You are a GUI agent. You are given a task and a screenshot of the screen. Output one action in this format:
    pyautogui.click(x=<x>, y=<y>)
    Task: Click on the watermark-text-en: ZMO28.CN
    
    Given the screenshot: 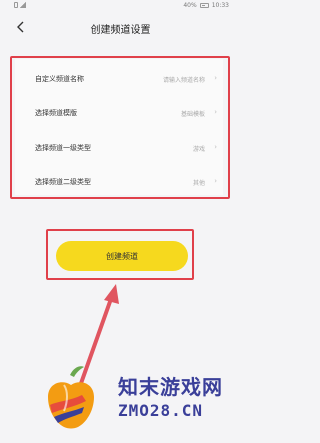 What is the action you would take?
    pyautogui.click(x=161, y=410)
    